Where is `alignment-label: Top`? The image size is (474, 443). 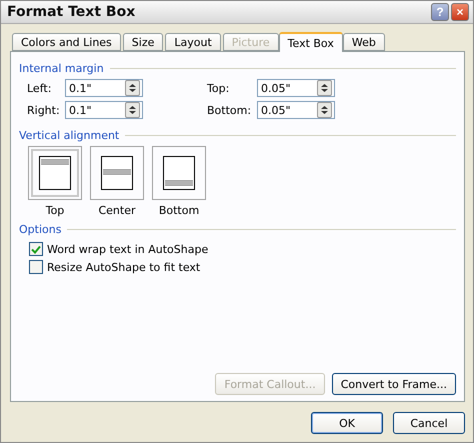
alignment-label: Top is located at coordinates (55, 210).